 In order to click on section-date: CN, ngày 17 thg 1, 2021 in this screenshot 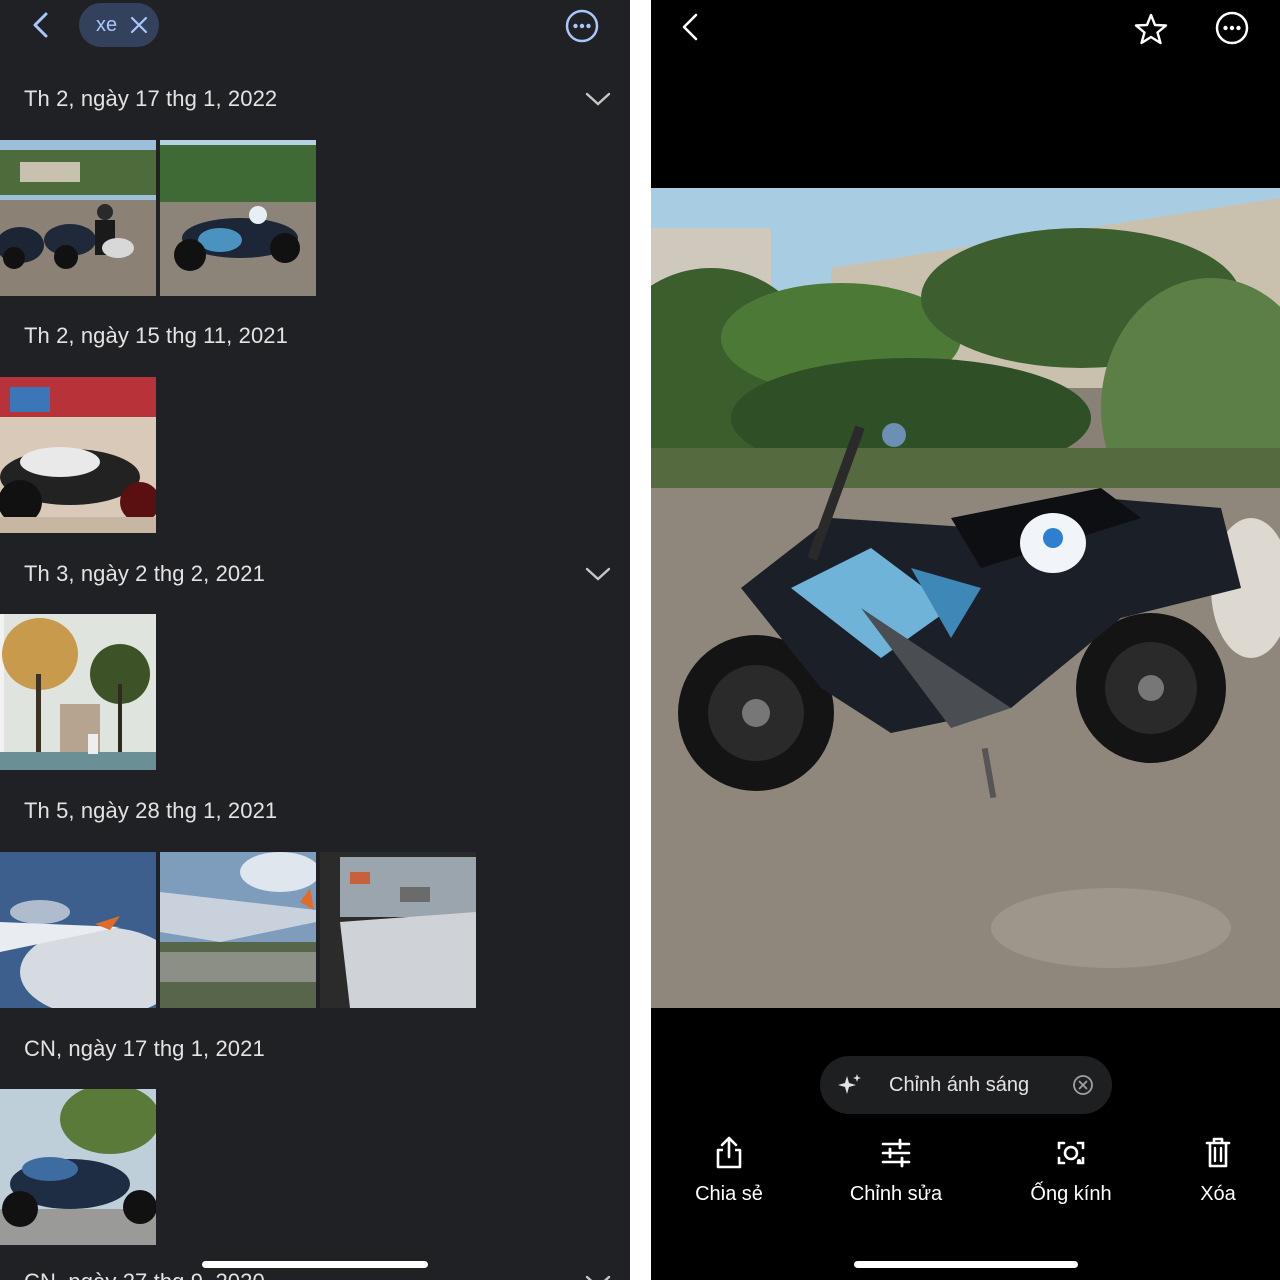, I will do `click(144, 1048)`.